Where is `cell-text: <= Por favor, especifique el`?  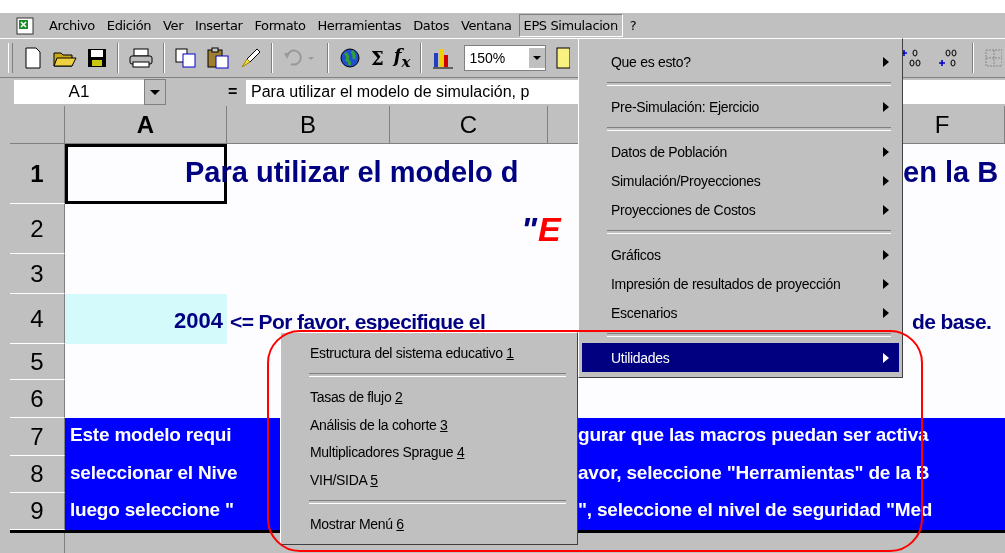
cell-text: <= Por favor, especifique el is located at coordinates (358, 322).